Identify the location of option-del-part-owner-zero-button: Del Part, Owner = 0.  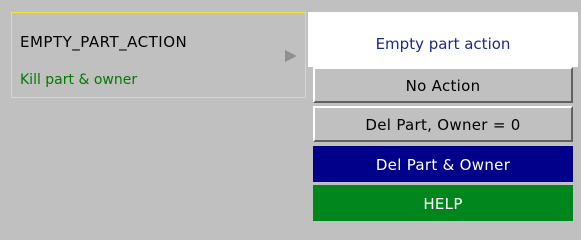
(443, 124).